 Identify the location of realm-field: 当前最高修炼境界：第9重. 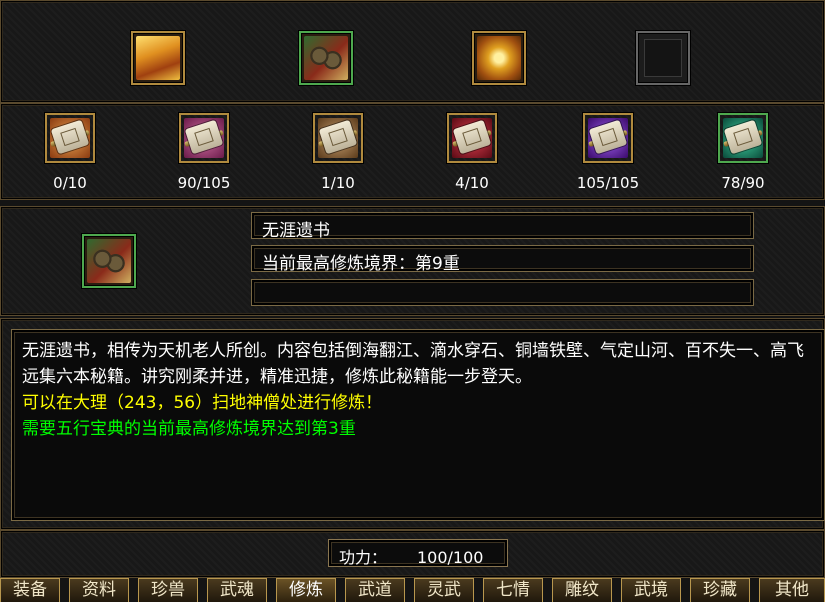
(502, 259).